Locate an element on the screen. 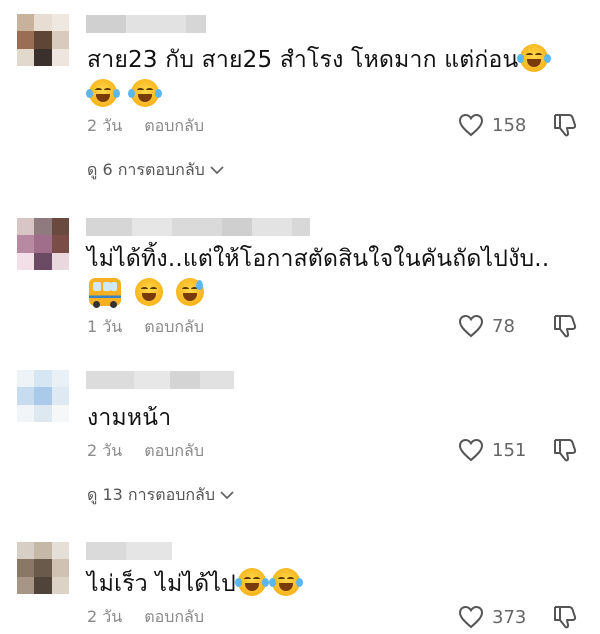 The width and height of the screenshot is (600, 634). comment-text: ไม่เร็ว ไม่ได้ไป is located at coordinates (195, 583).